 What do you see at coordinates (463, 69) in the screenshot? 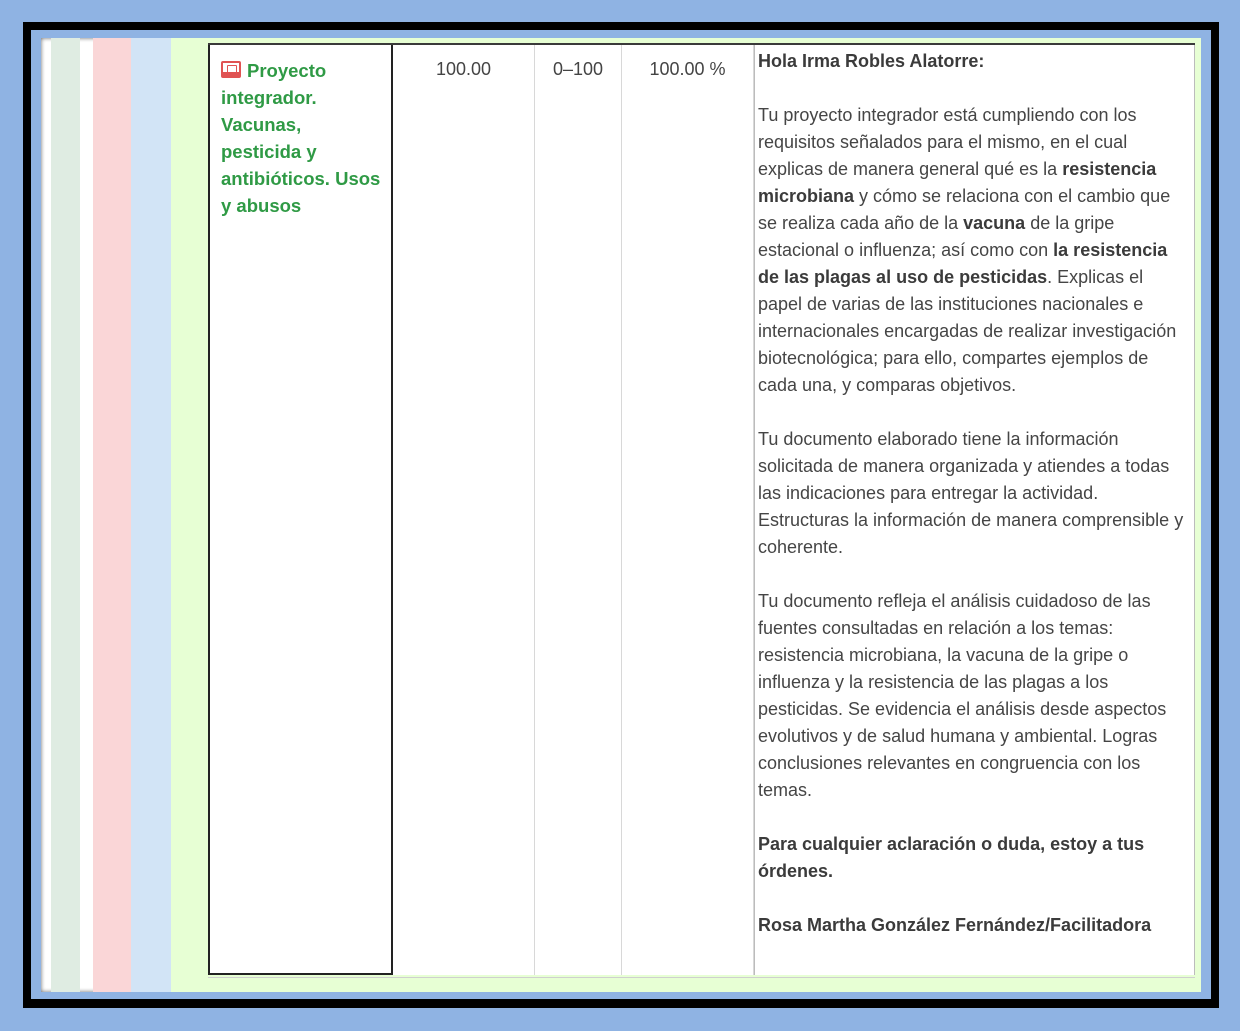
I see `grade-value: 100.00` at bounding box center [463, 69].